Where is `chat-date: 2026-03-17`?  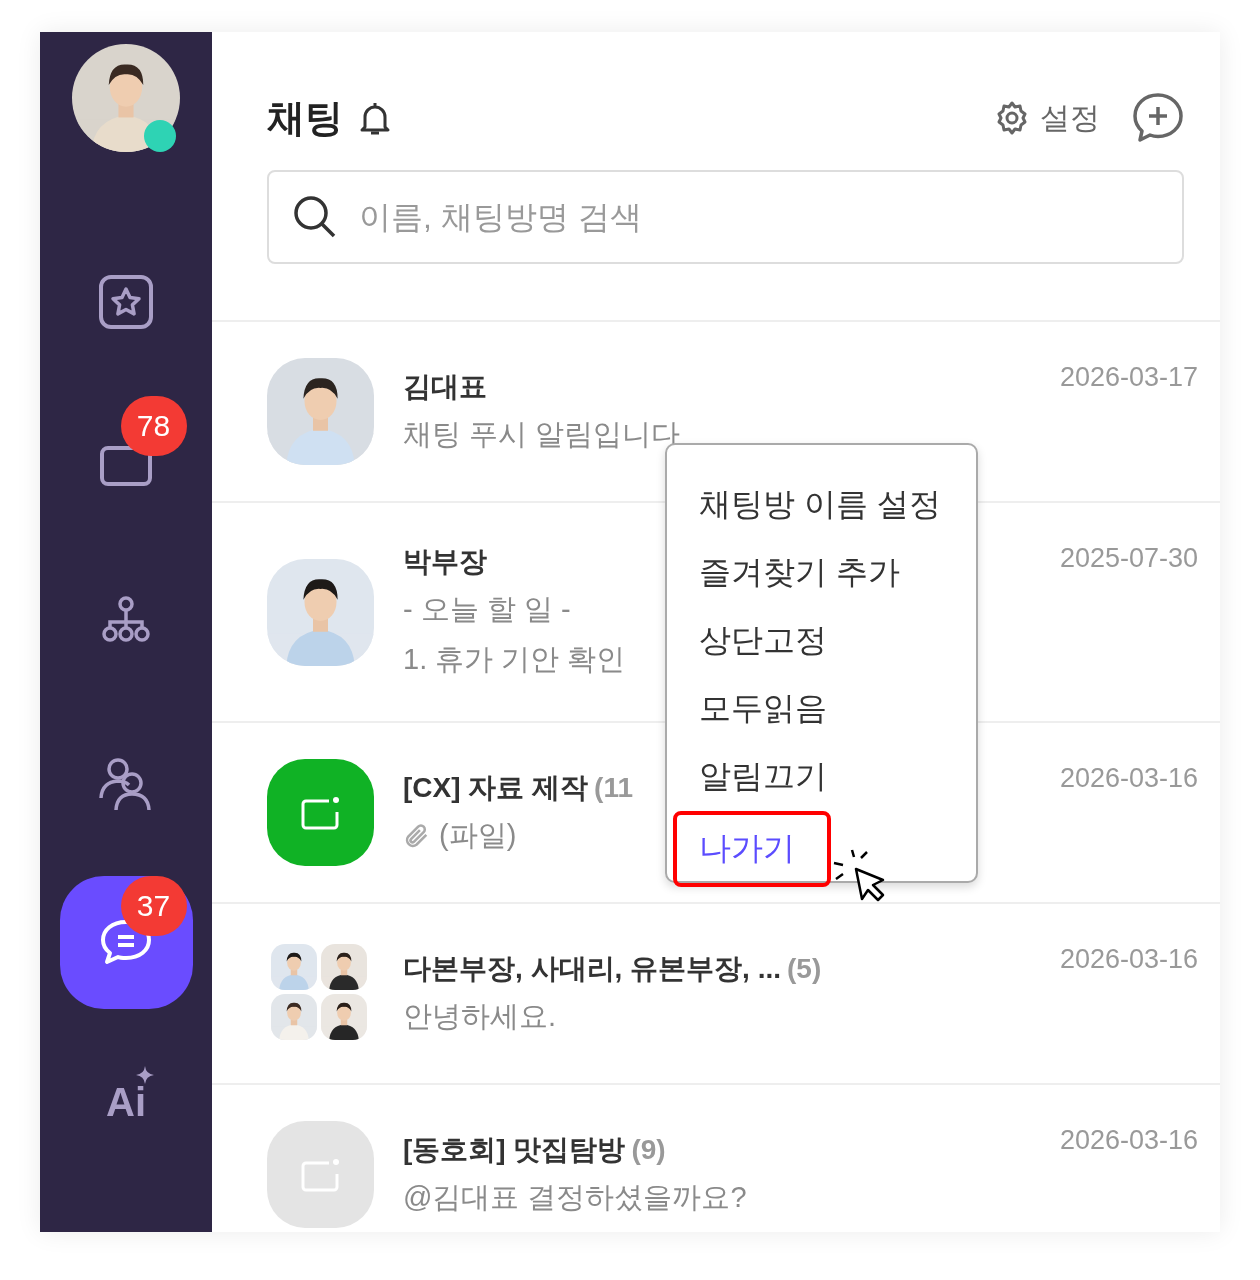
chat-date: 2026-03-17 is located at coordinates (1128, 377).